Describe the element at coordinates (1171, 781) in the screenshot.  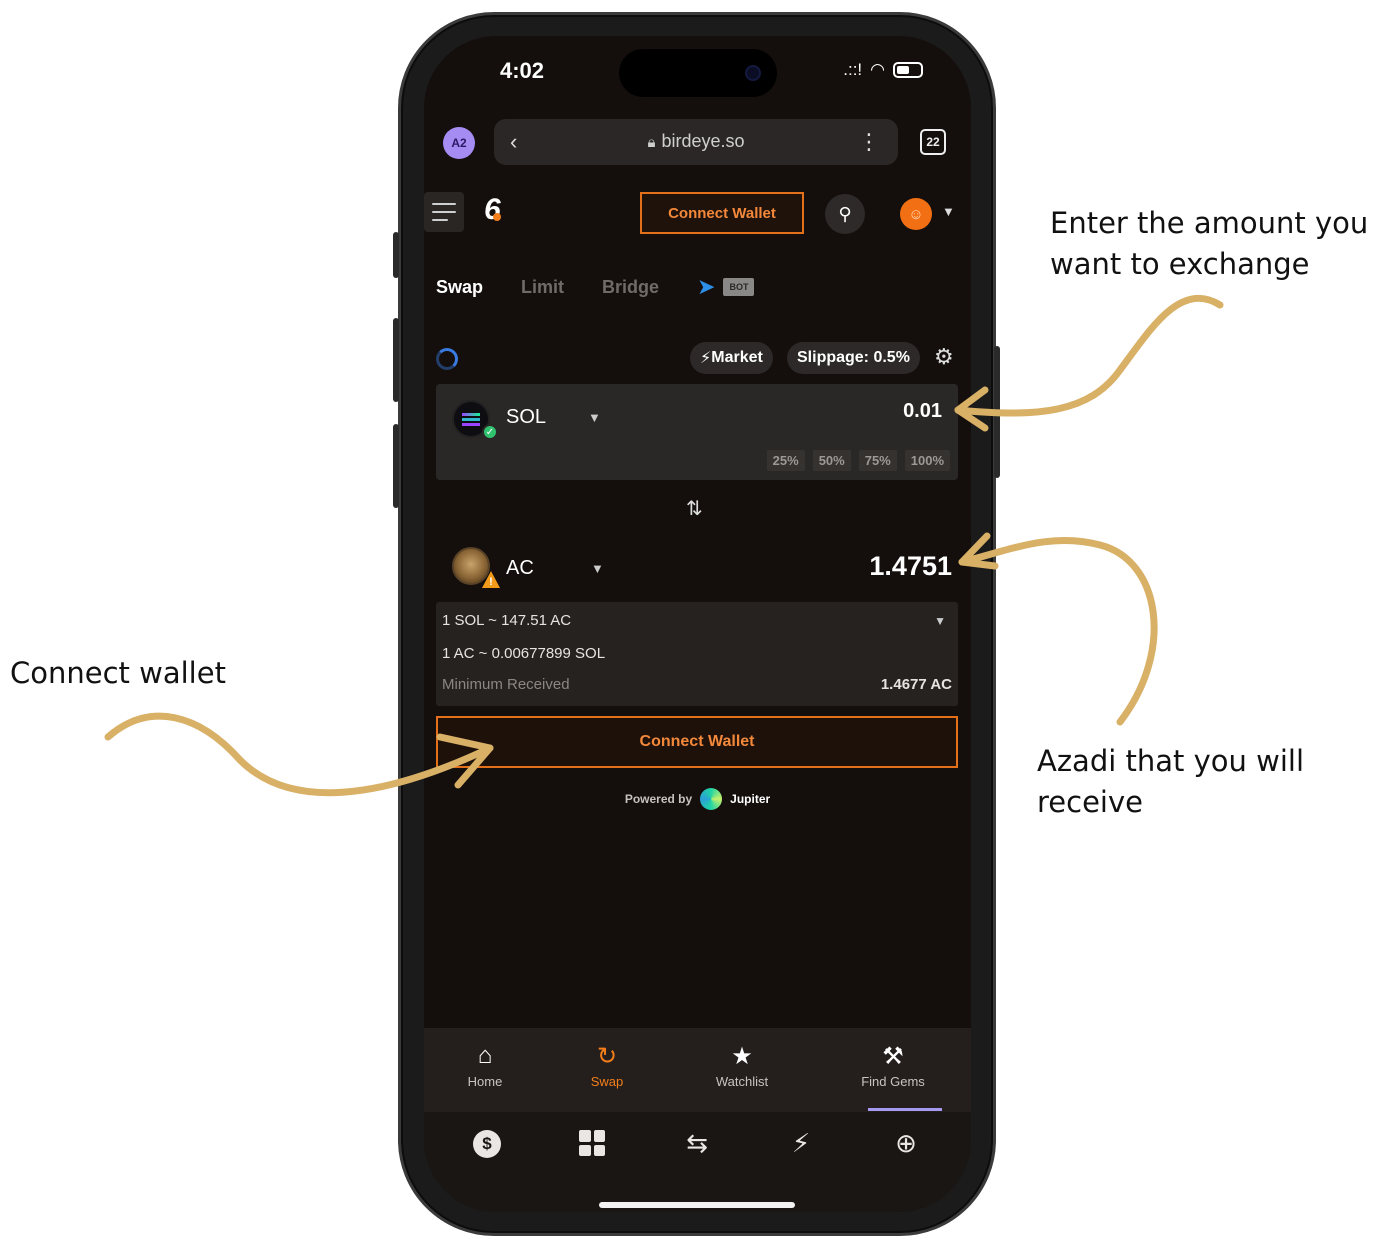
I see `annotation-azadi-receive: Azadi that you will receive` at that location.